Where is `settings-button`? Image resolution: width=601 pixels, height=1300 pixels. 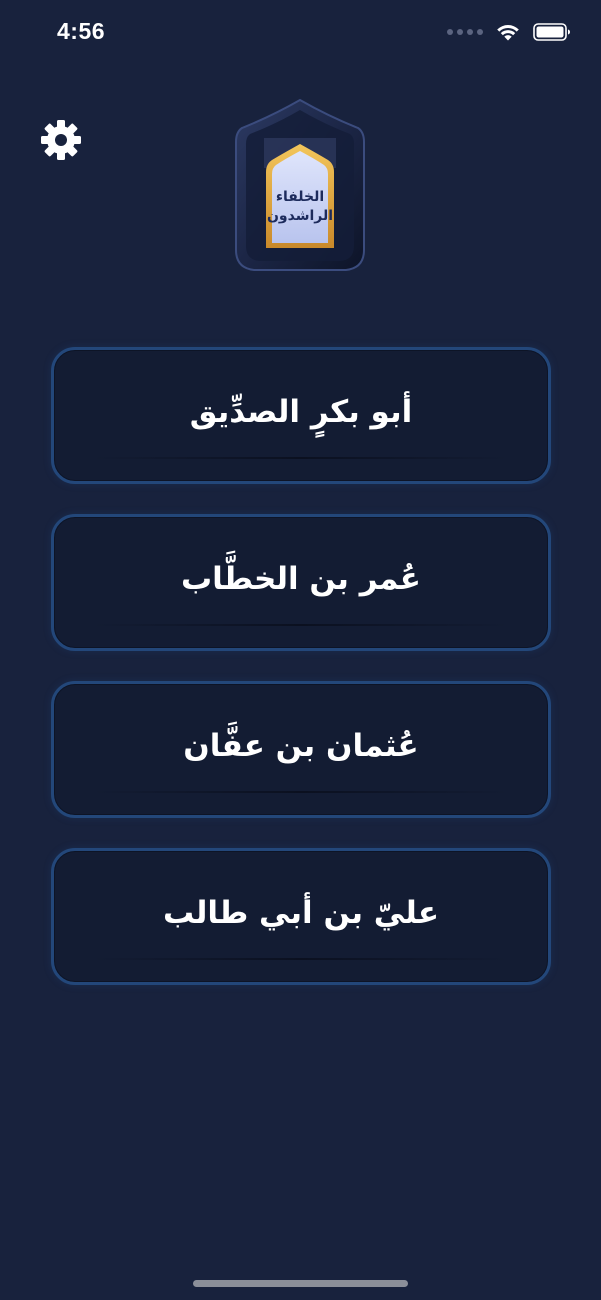
settings-button is located at coordinates (61, 140).